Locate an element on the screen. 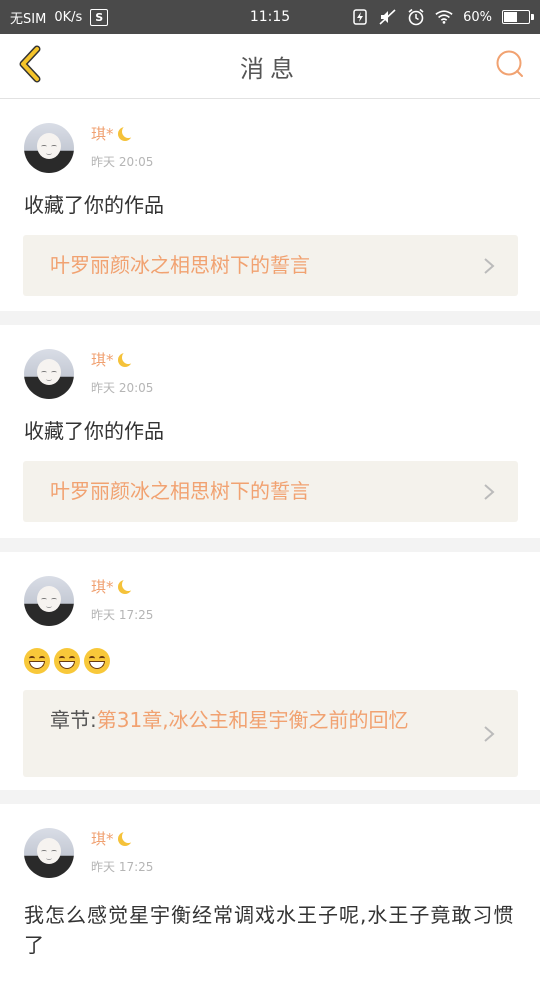 This screenshot has width=540, height=984. message-content: 我怎么感觉星宇衡经常调戏水王子呢,水王子竟敢习惯了 is located at coordinates (269, 930).